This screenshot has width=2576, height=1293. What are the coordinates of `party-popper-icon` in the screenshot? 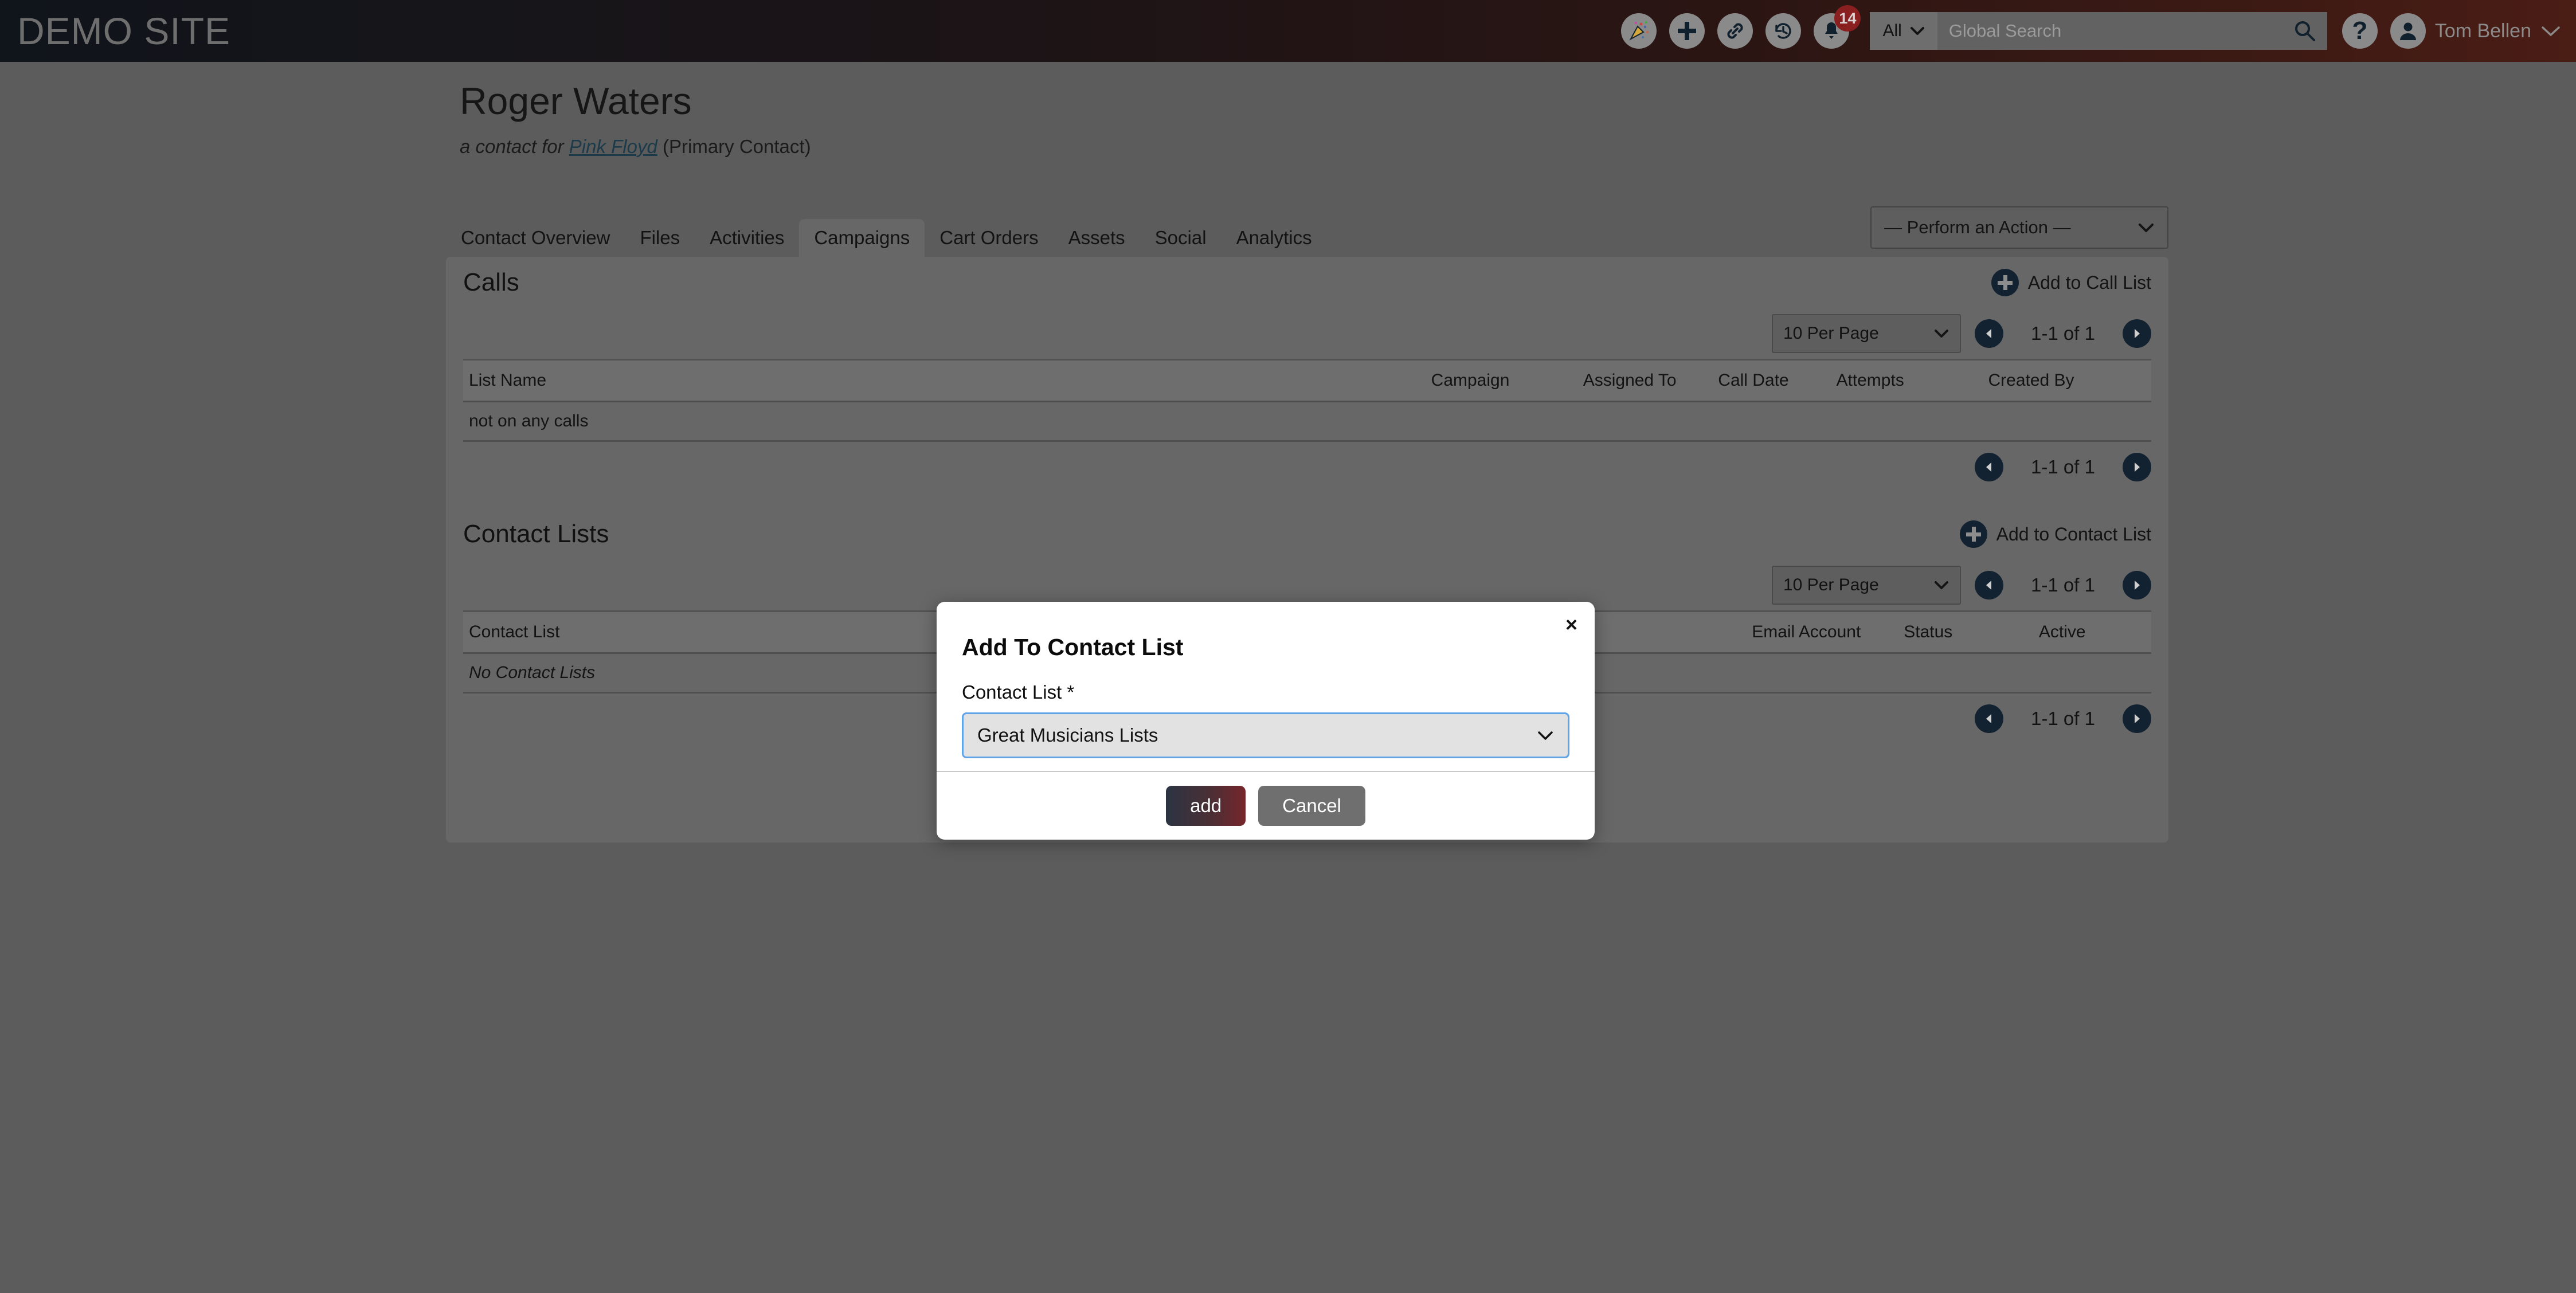 It's located at (1639, 31).